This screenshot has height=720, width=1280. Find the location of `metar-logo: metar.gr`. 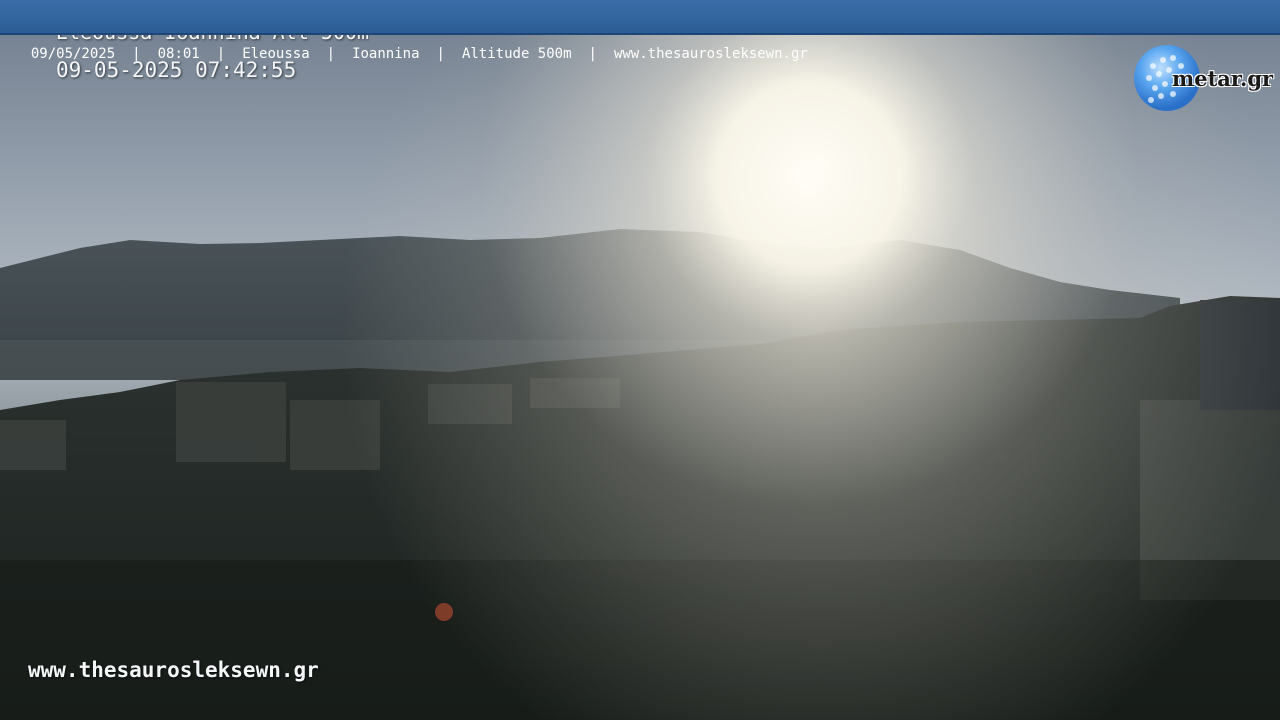

metar-logo: metar.gr is located at coordinates (1203, 79).